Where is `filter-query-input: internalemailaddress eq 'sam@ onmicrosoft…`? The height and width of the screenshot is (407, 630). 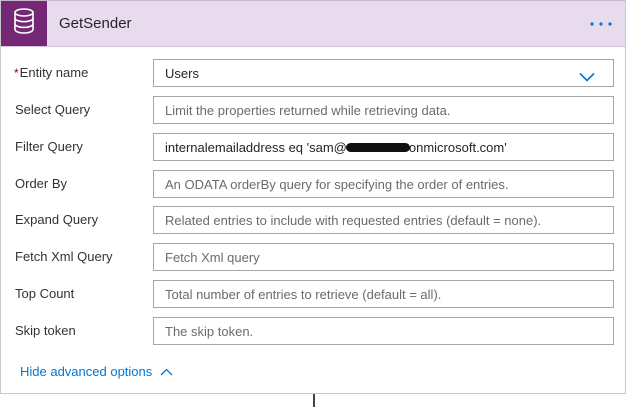 filter-query-input: internalemailaddress eq 'sam@ onmicrosoft… is located at coordinates (383, 147).